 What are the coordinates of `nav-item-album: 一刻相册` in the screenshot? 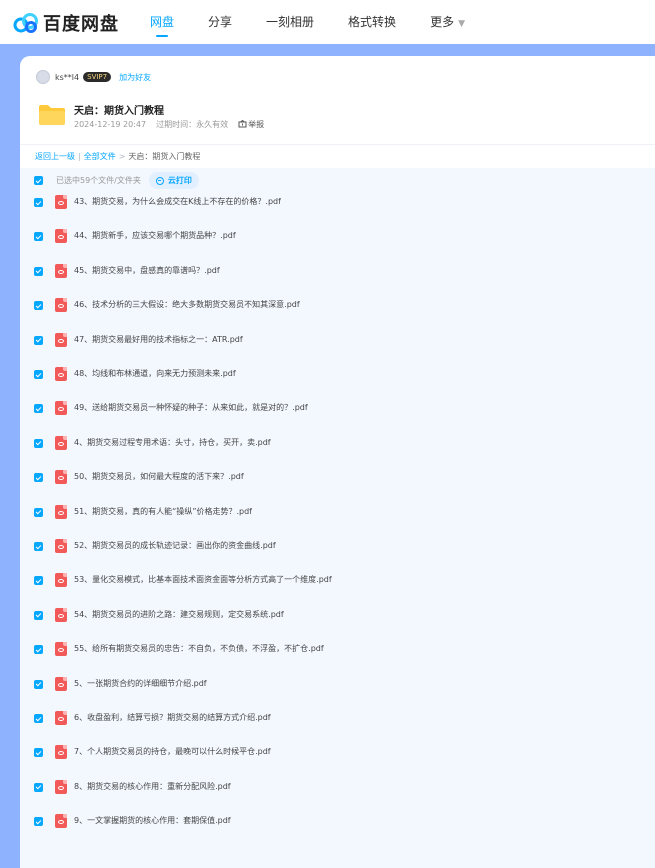 It's located at (290, 22).